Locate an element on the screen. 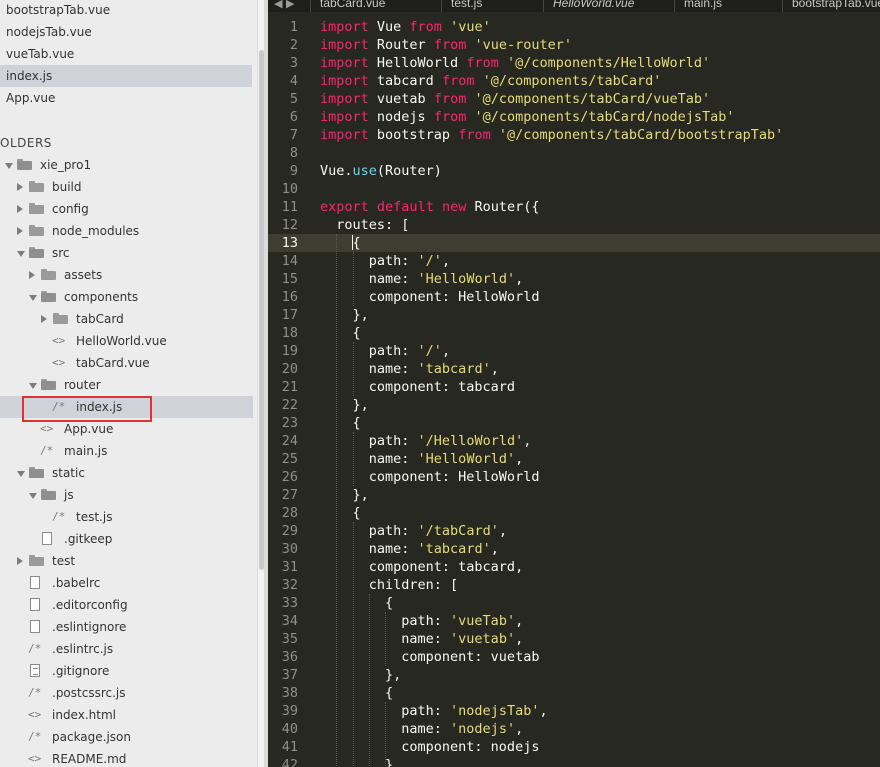 Image resolution: width=880 pixels, height=767 pixels. tree-file: /* test.js is located at coordinates (126, 517).